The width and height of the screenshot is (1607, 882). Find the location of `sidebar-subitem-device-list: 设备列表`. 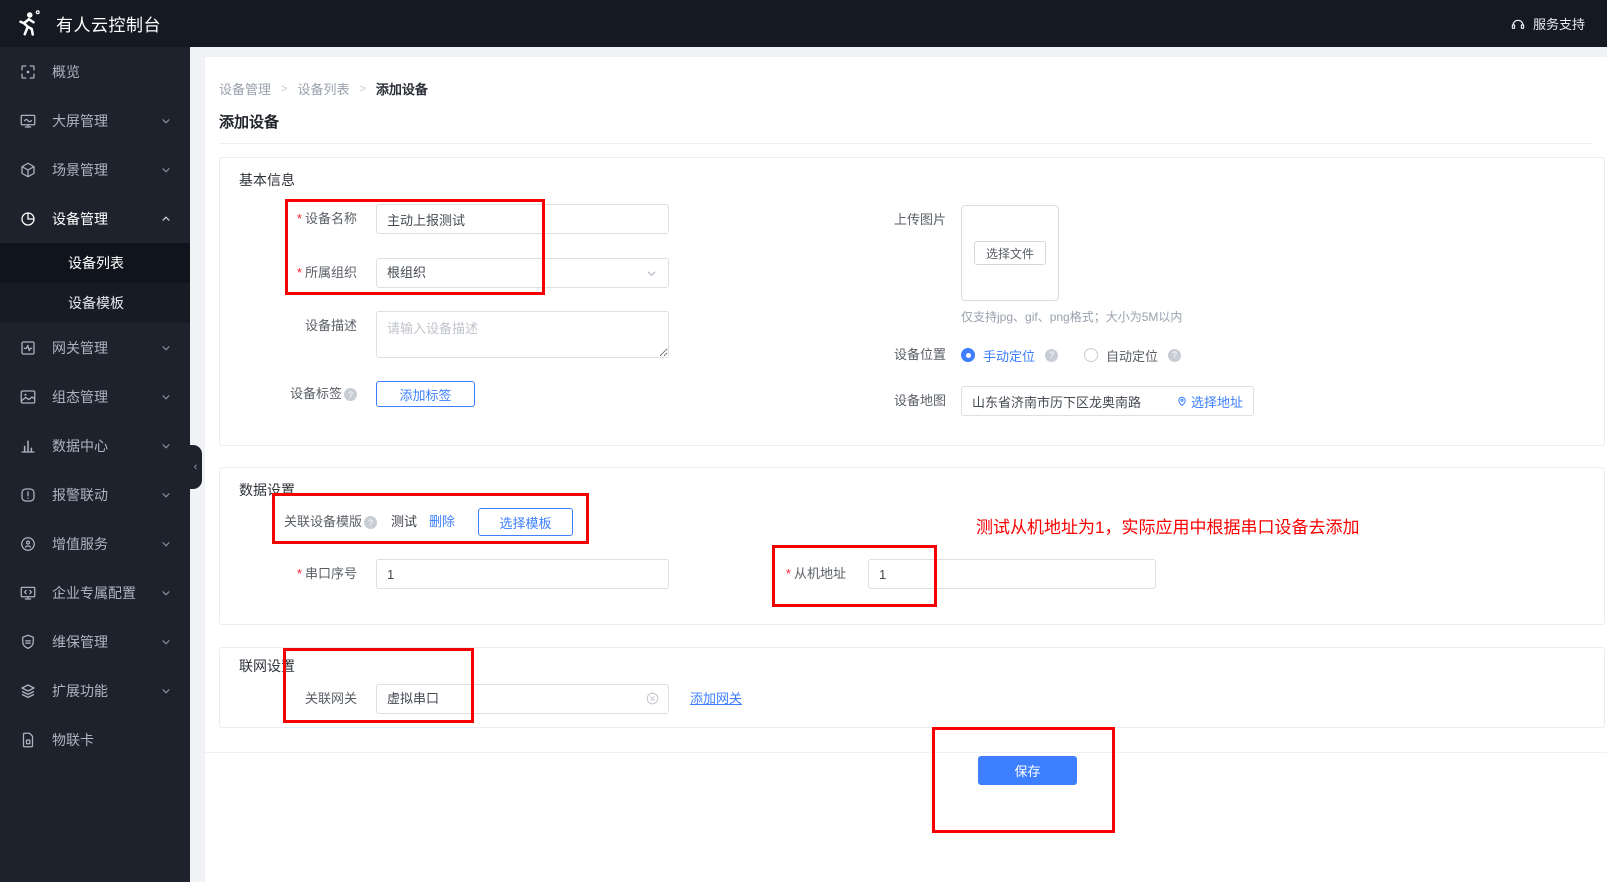

sidebar-subitem-device-list: 设备列表 is located at coordinates (95, 263).